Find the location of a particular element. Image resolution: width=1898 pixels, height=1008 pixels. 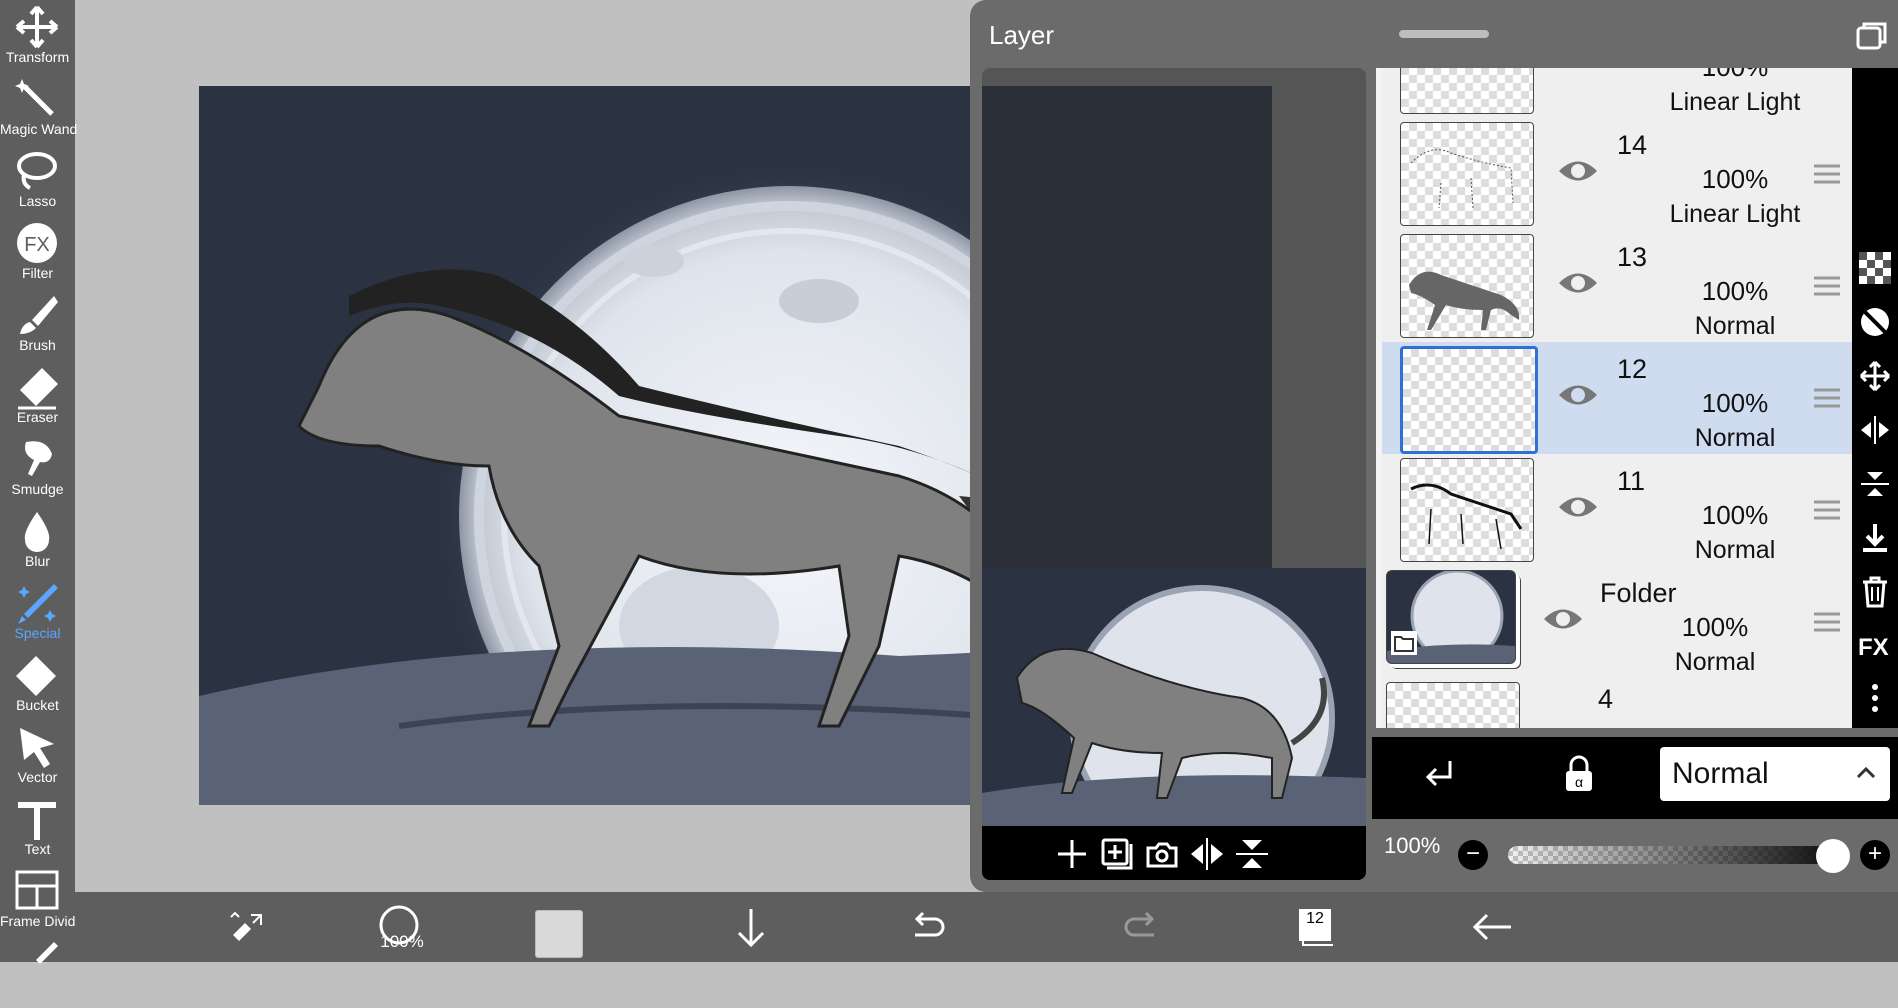

move-layer-icon is located at coordinates (1875, 376).